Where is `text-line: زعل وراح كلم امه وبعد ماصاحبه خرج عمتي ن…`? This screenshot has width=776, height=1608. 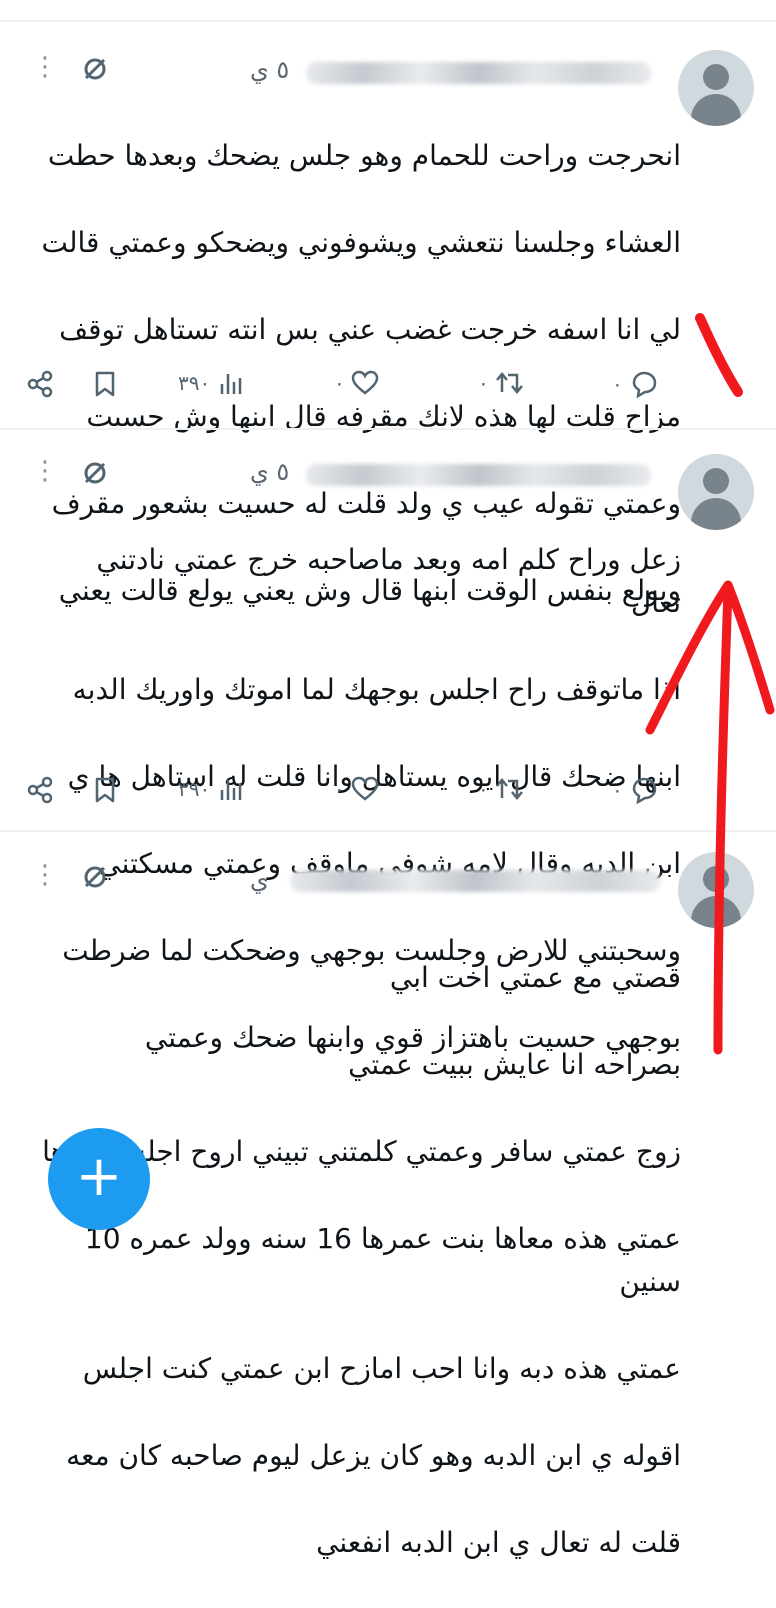 text-line: زعل وراح كلم امه وبعد ماصاحبه خرج عمتي ن… is located at coordinates (388, 581).